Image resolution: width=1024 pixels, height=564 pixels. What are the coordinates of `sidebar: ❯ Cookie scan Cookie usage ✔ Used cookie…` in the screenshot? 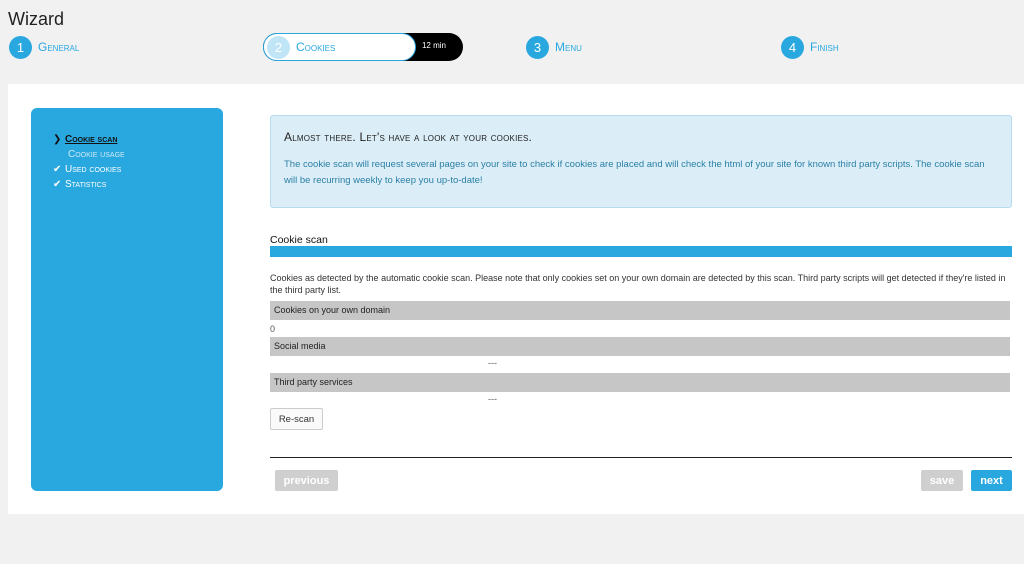 It's located at (127, 299).